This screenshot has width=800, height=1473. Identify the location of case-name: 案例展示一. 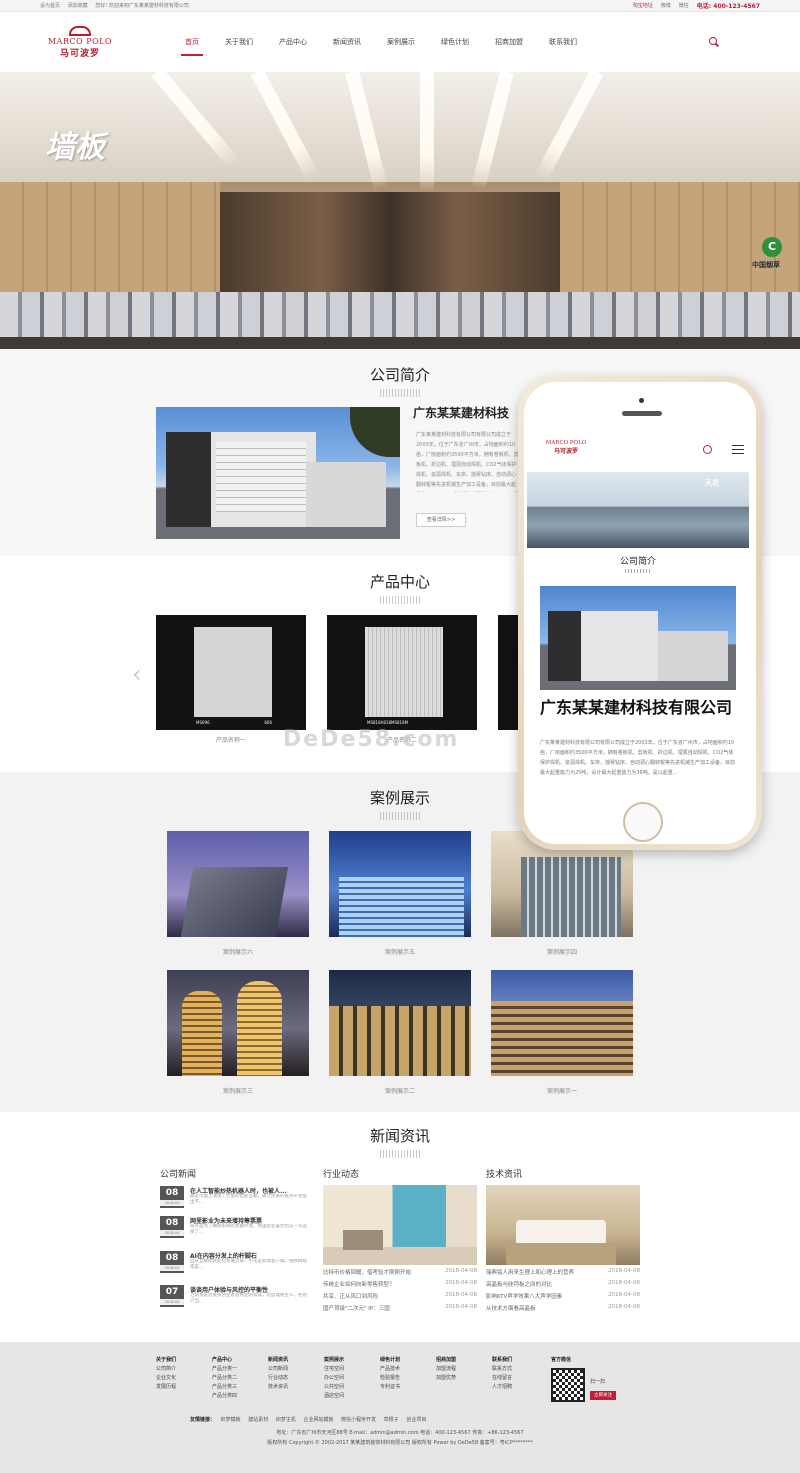
(562, 1090).